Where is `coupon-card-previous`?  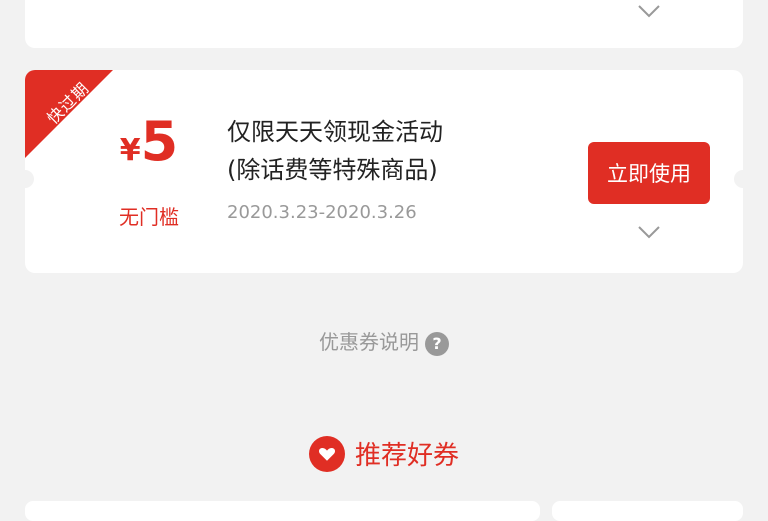
coupon-card-previous is located at coordinates (384, 24).